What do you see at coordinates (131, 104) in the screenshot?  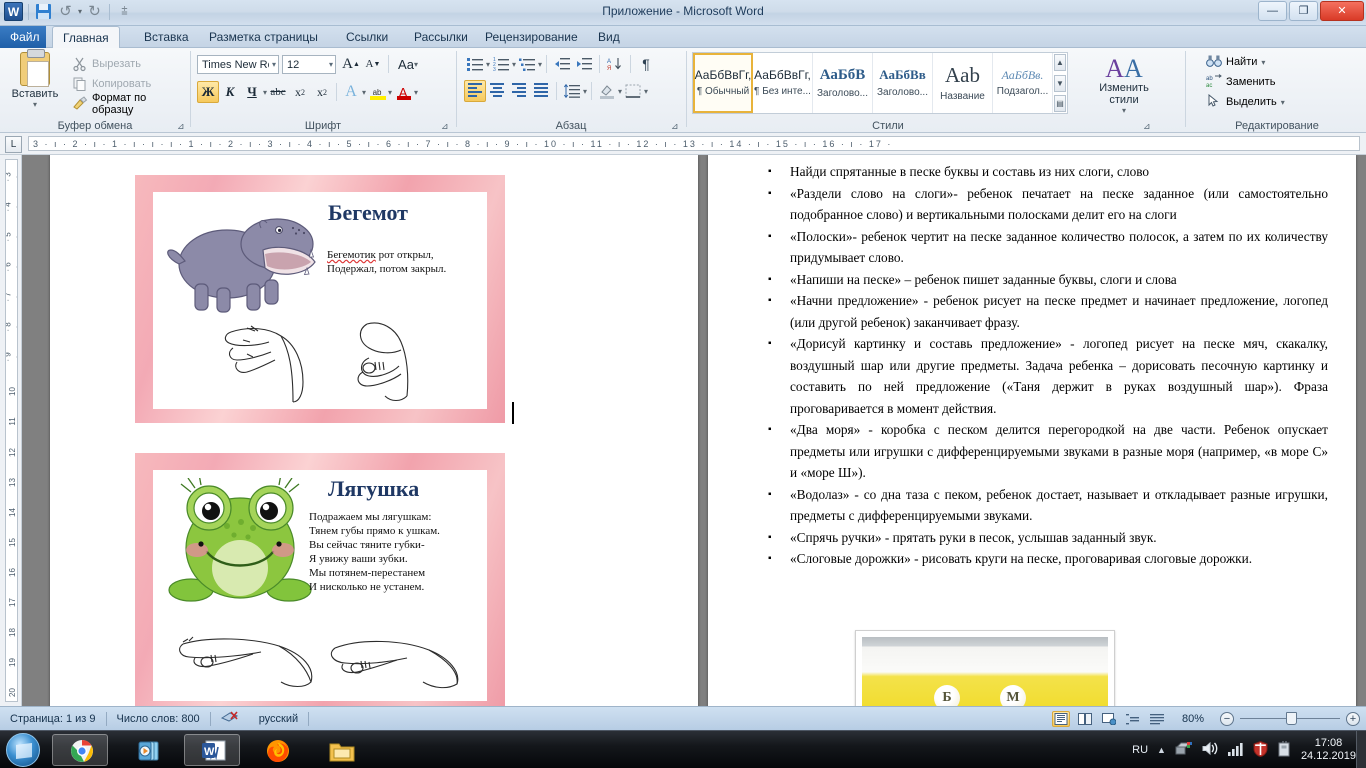 I see `format-painter-button: Формат по образцу` at bounding box center [131, 104].